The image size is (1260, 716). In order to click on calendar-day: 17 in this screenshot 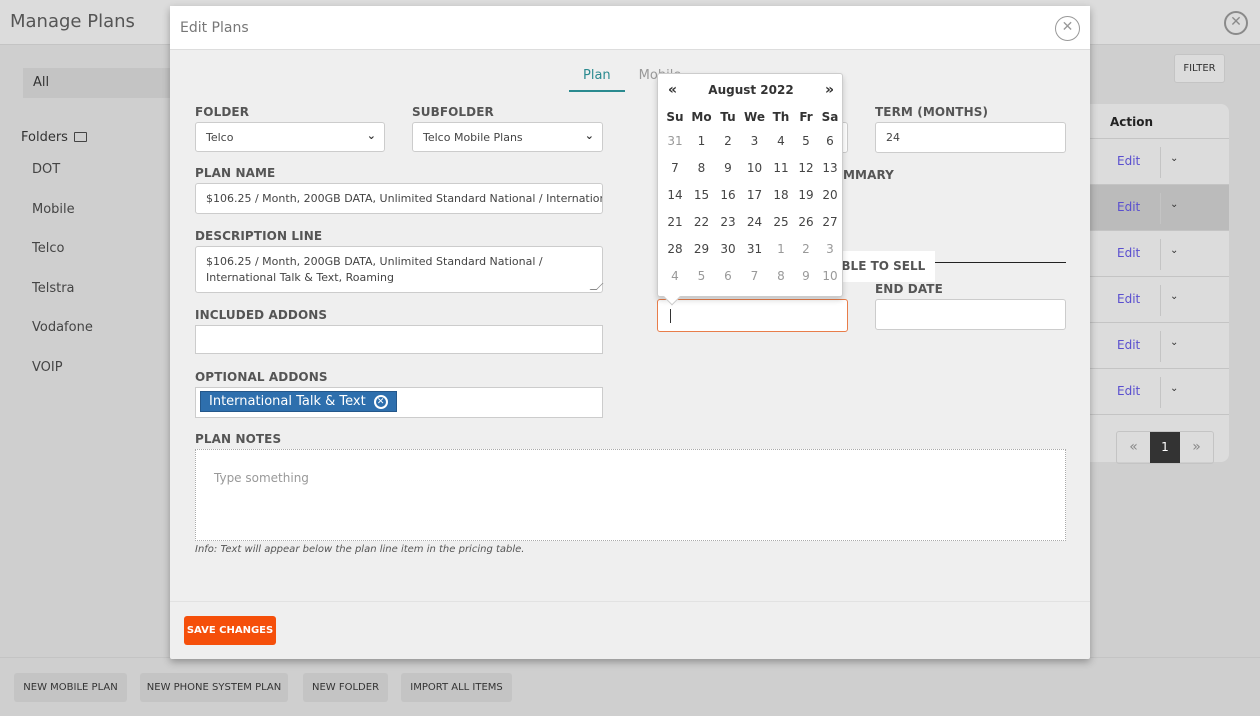, I will do `click(754, 195)`.